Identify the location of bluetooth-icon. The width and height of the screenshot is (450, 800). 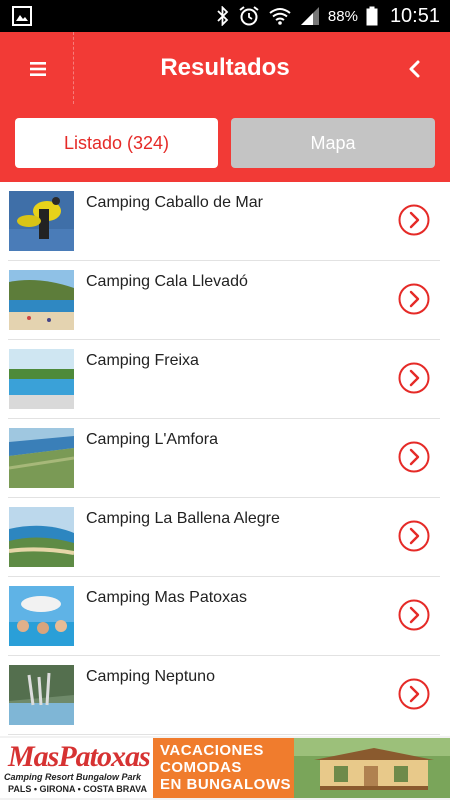
(223, 16).